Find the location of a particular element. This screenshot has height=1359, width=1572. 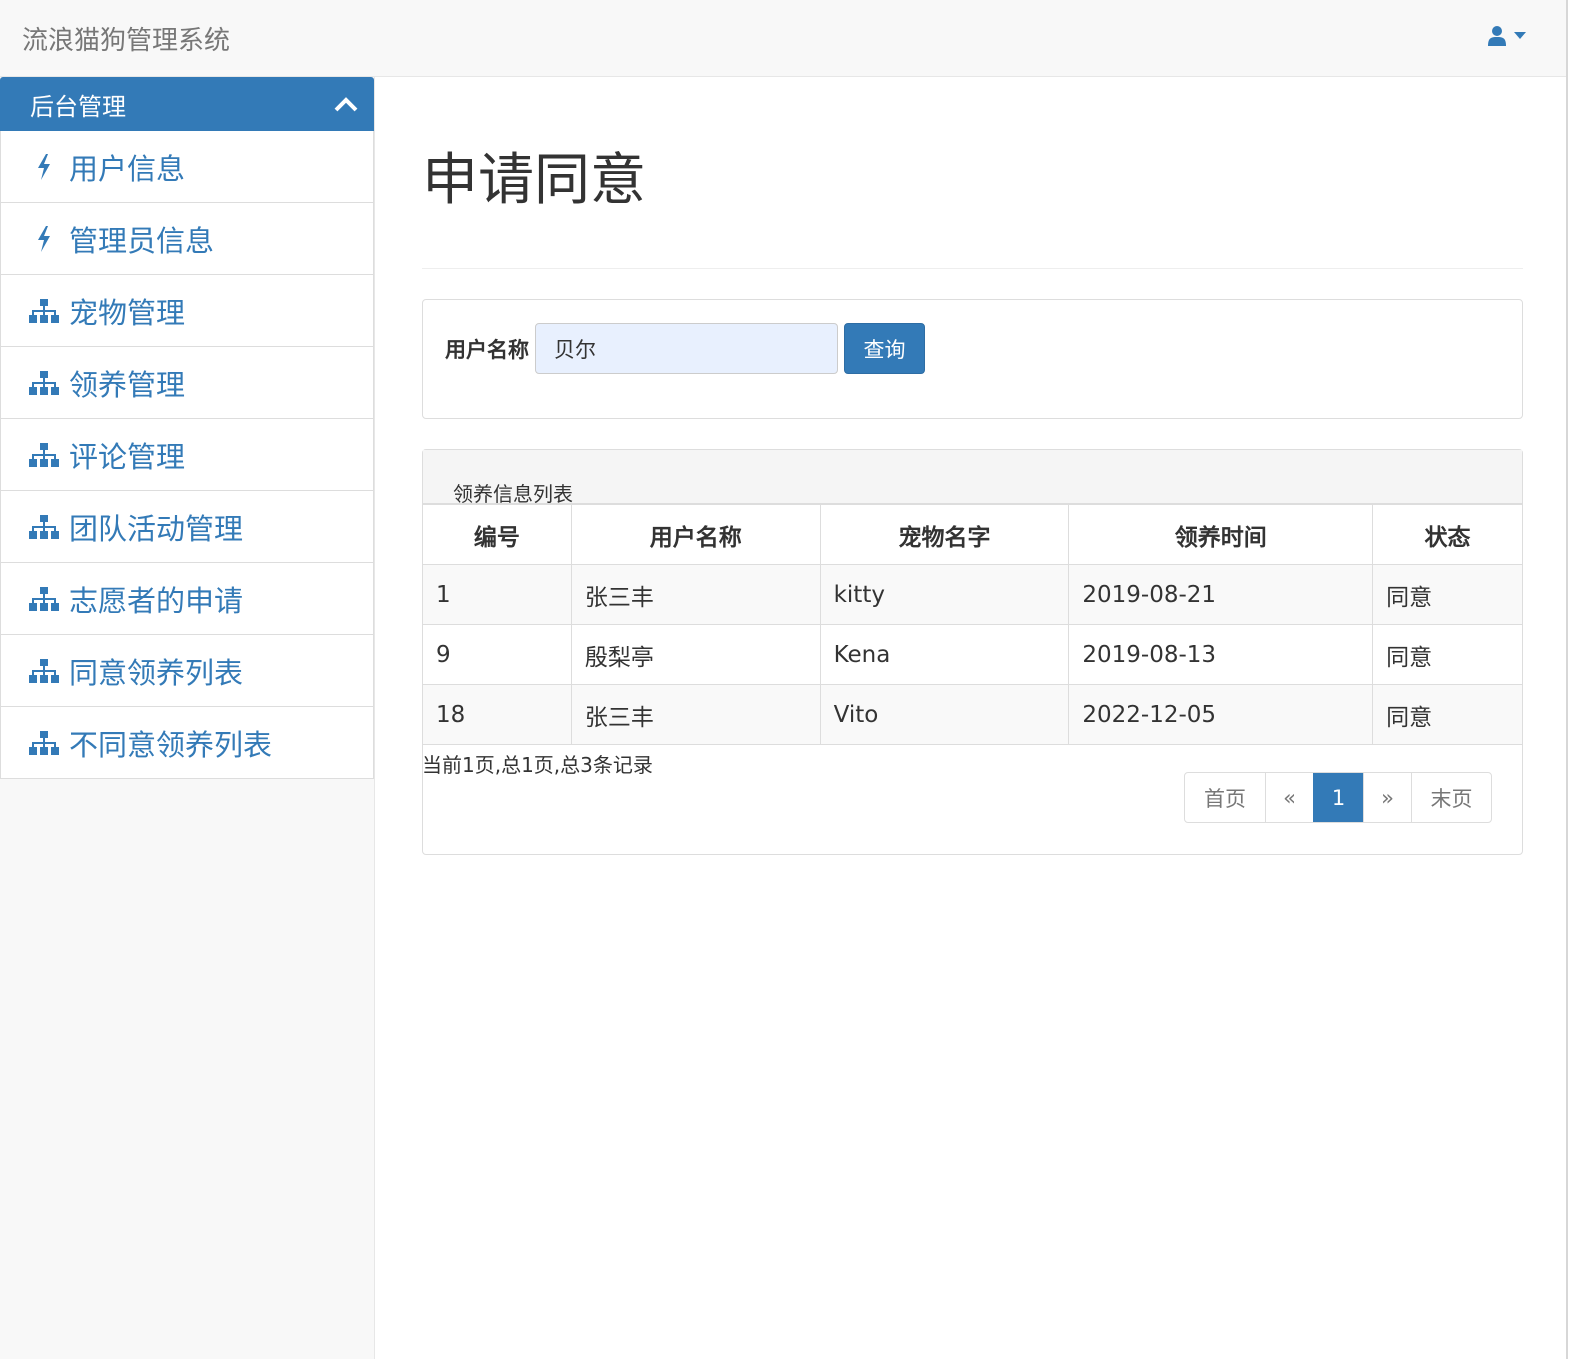

column-header: 状态 is located at coordinates (1447, 534).